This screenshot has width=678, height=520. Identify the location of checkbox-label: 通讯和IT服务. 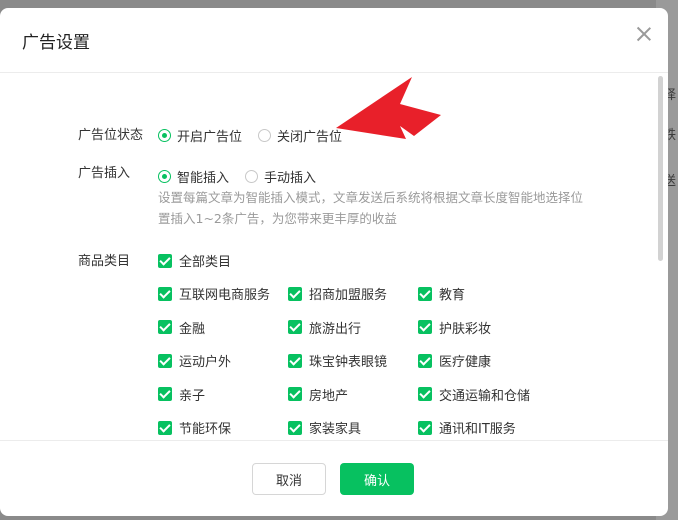
(477, 429).